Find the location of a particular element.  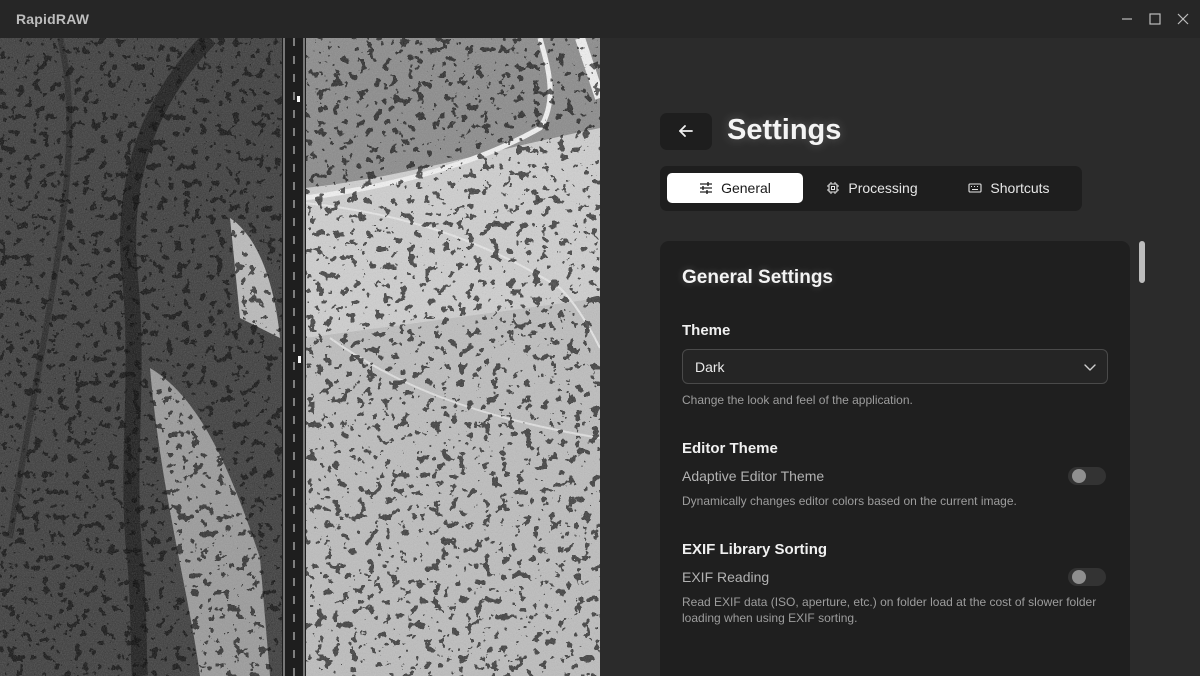

title-bar: RapidRAW is located at coordinates (600, 19).